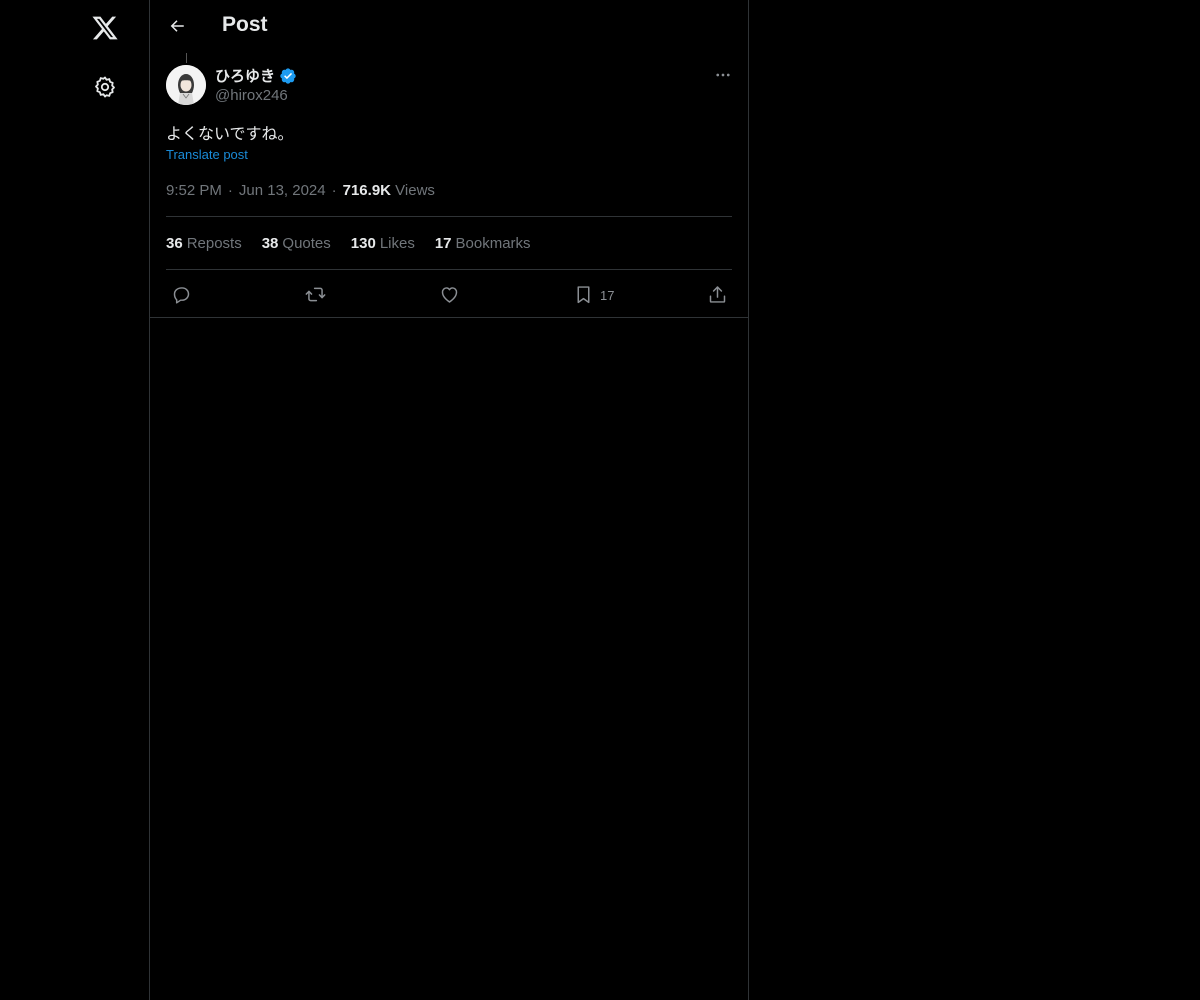 The height and width of the screenshot is (1000, 1200). What do you see at coordinates (245, 76) in the screenshot?
I see `author-name-text: ひろゆき` at bounding box center [245, 76].